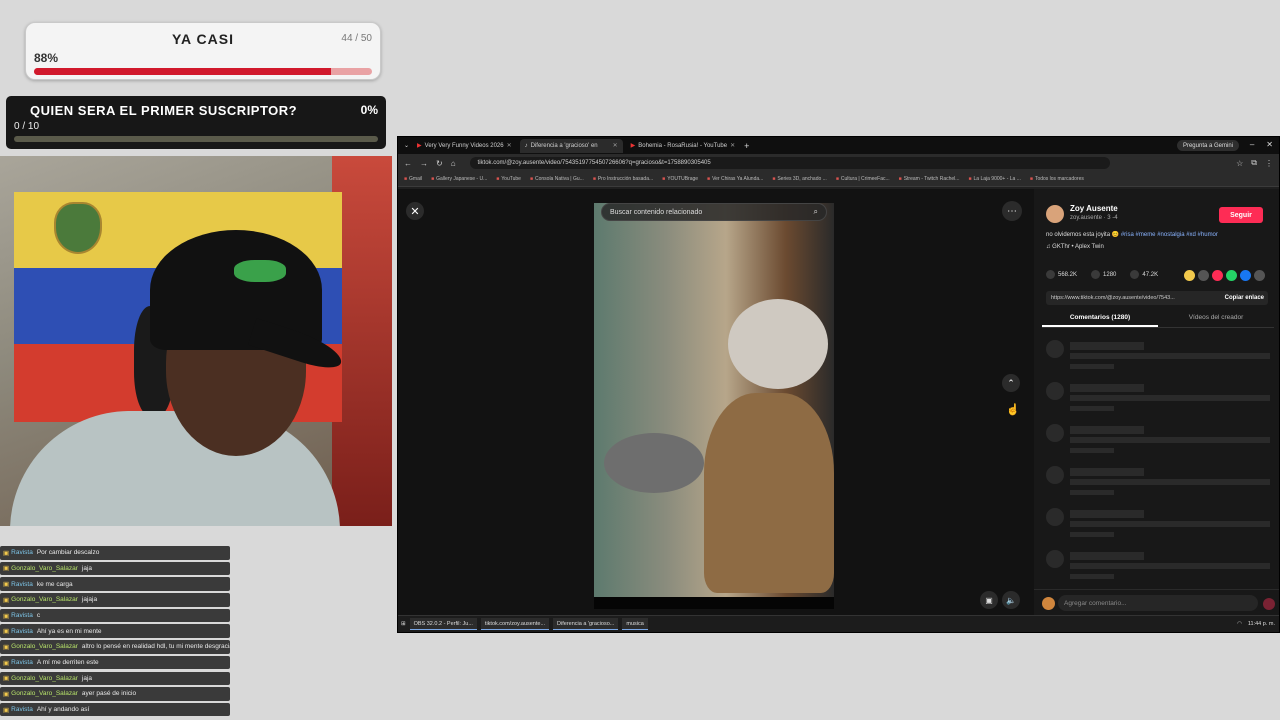 Image resolution: width=1280 pixels, height=720 pixels. Describe the element at coordinates (1094, 208) in the screenshot. I see `creator-name: Zoy Ausente` at that location.